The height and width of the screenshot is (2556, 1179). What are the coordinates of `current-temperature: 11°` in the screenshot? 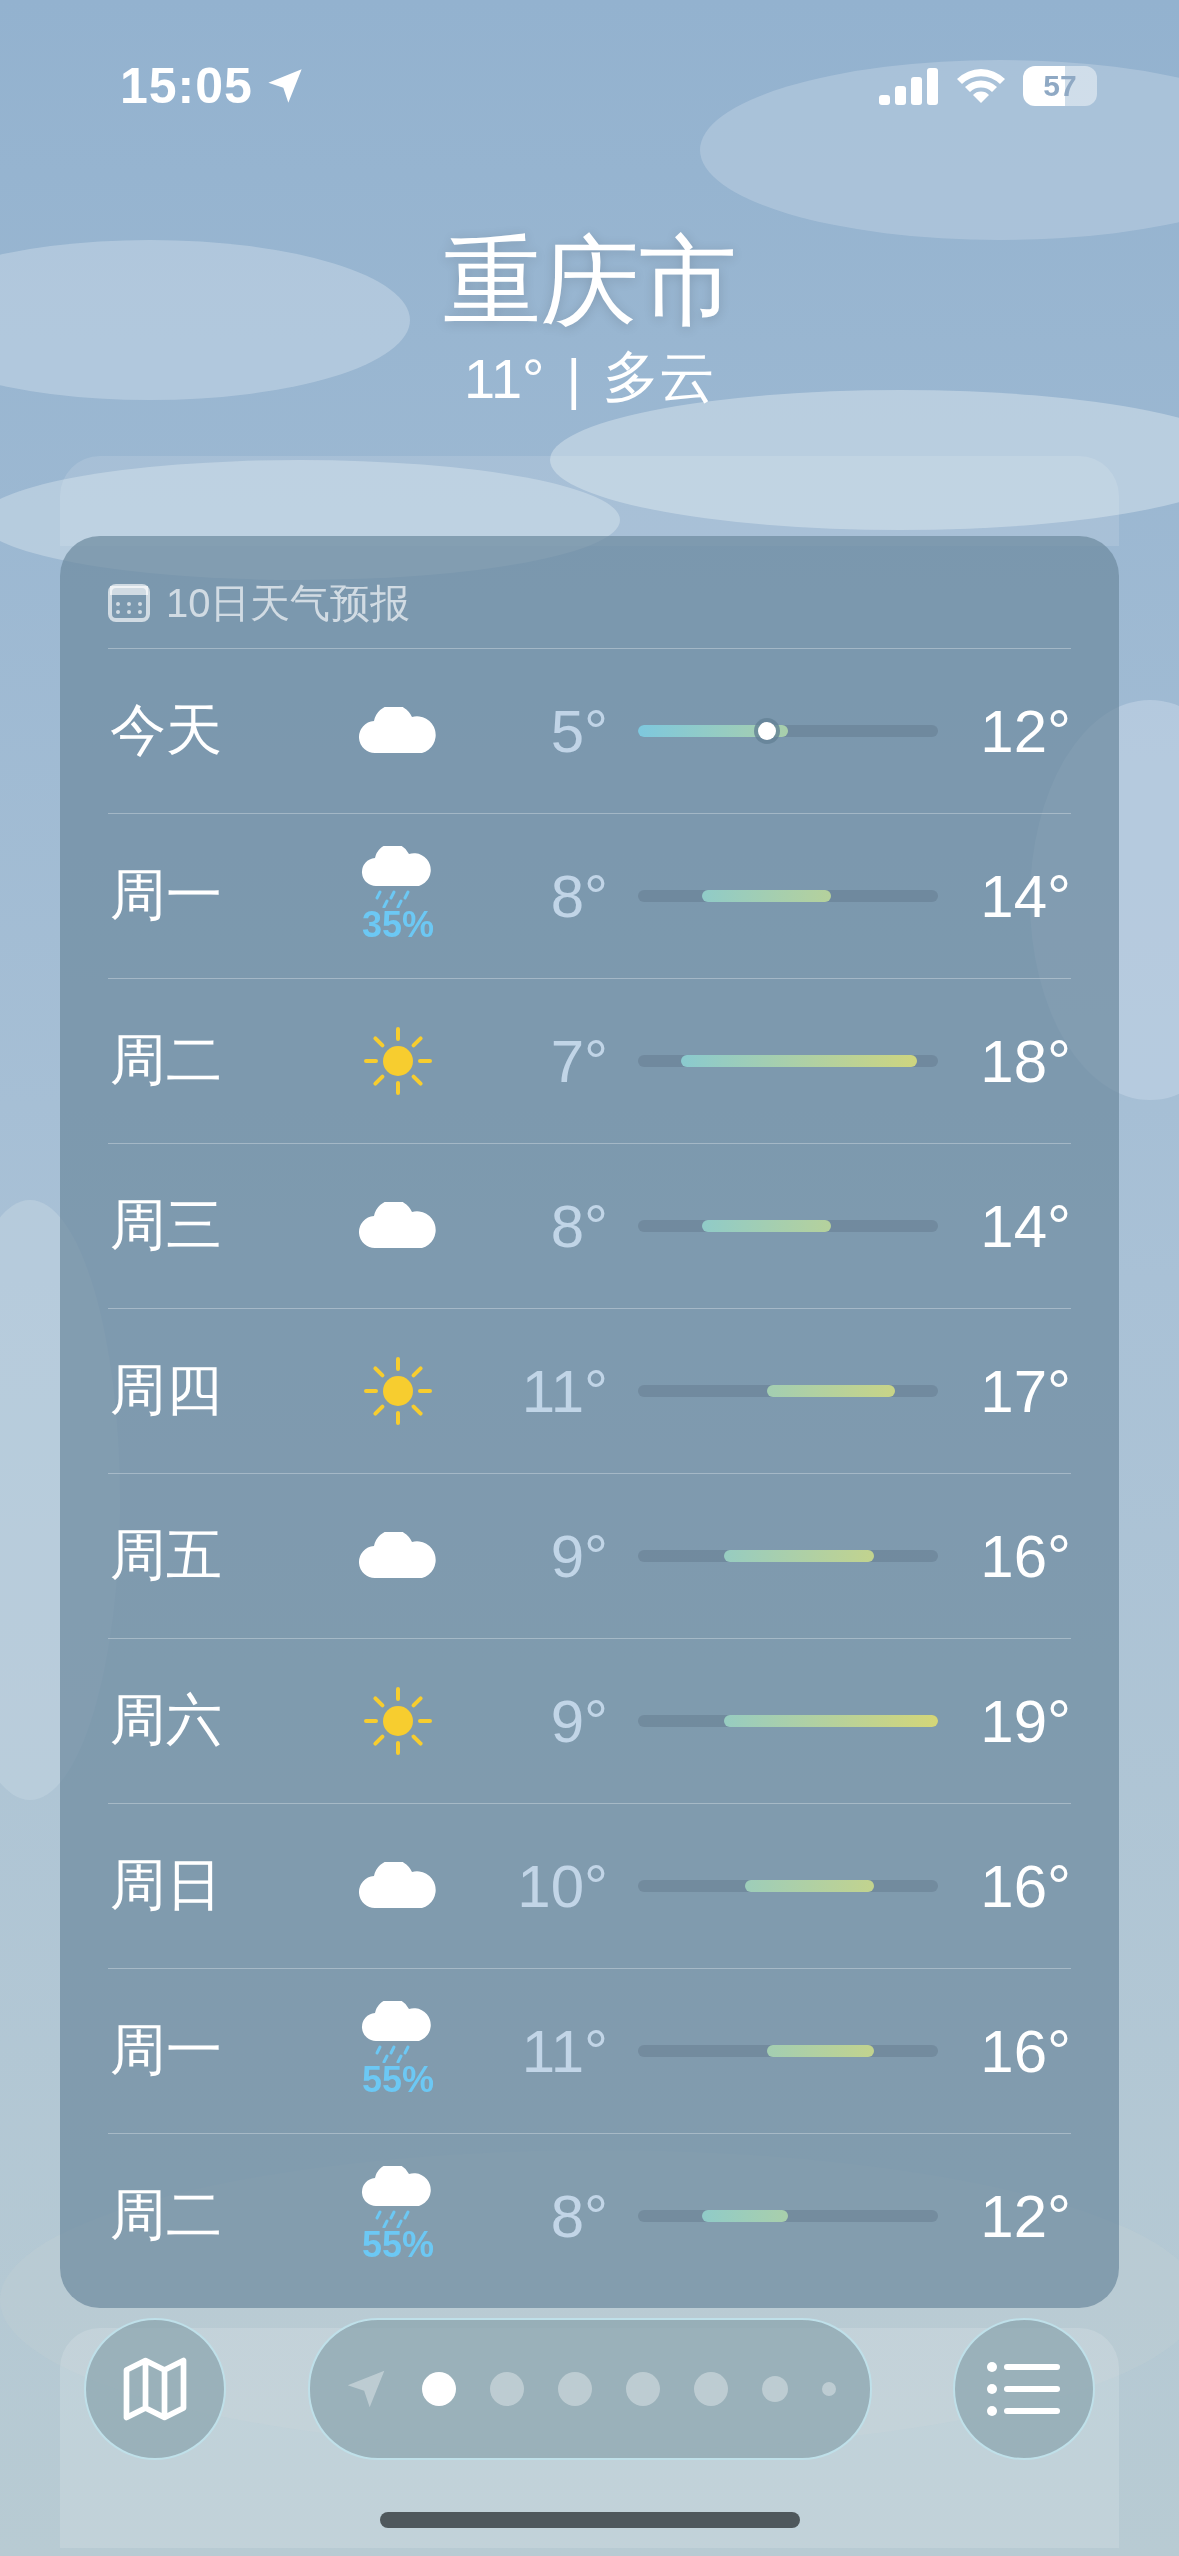 It's located at (504, 378).